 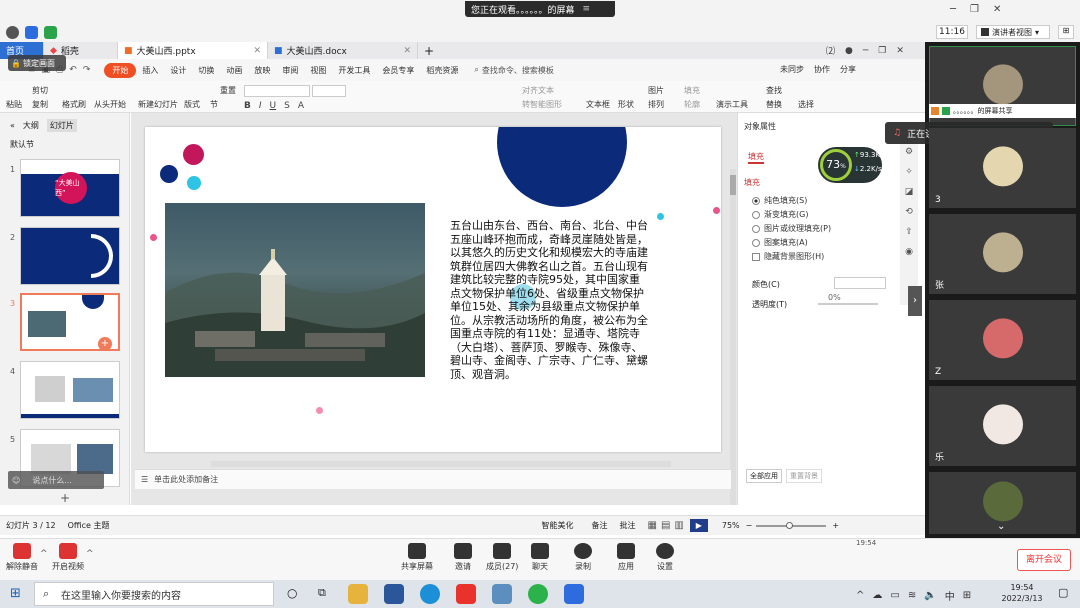 I want to click on properties-icon: ⚙, so click(x=909, y=152).